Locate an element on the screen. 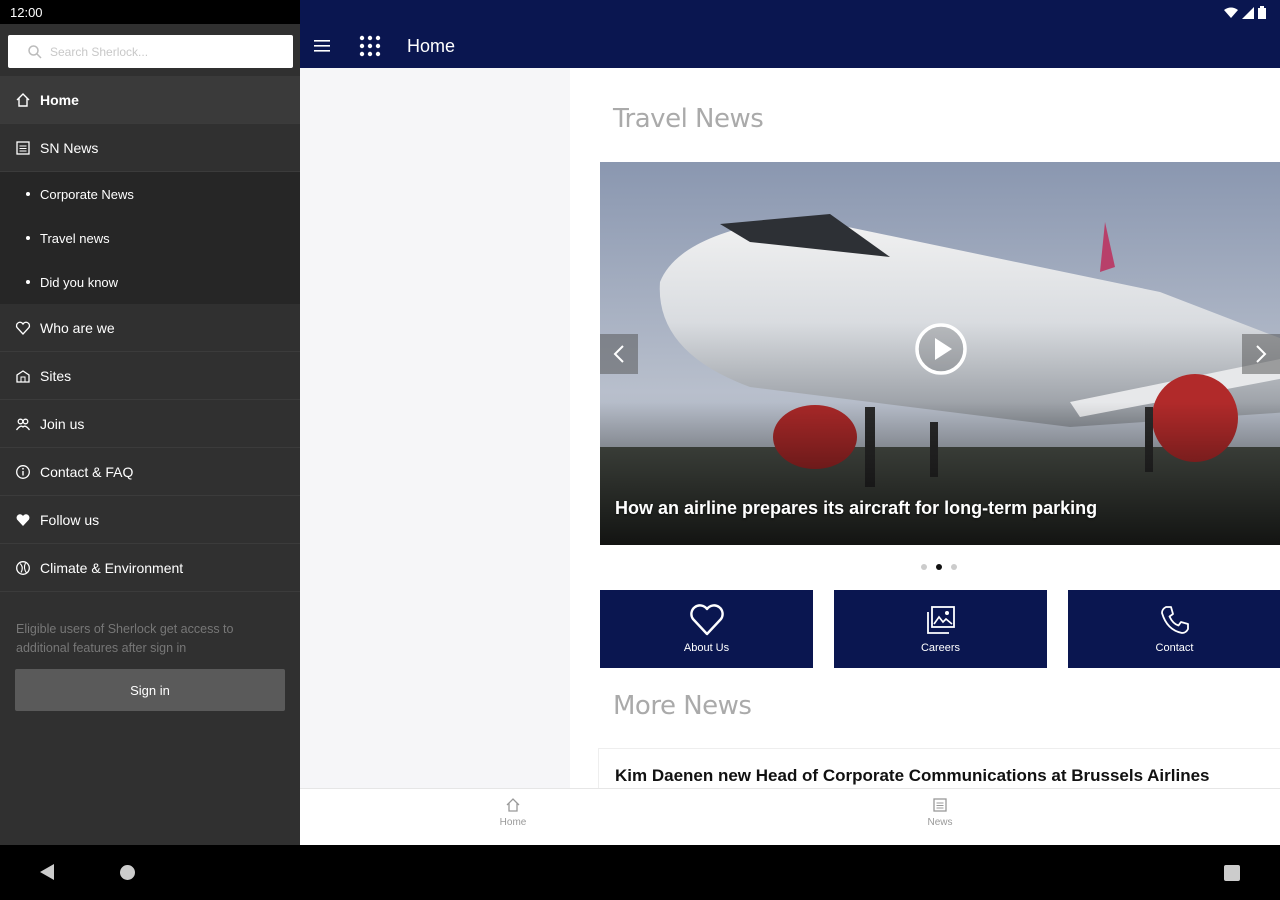 This screenshot has height=900, width=1280. drawer-item-label: Climate & Environment is located at coordinates (112, 567).